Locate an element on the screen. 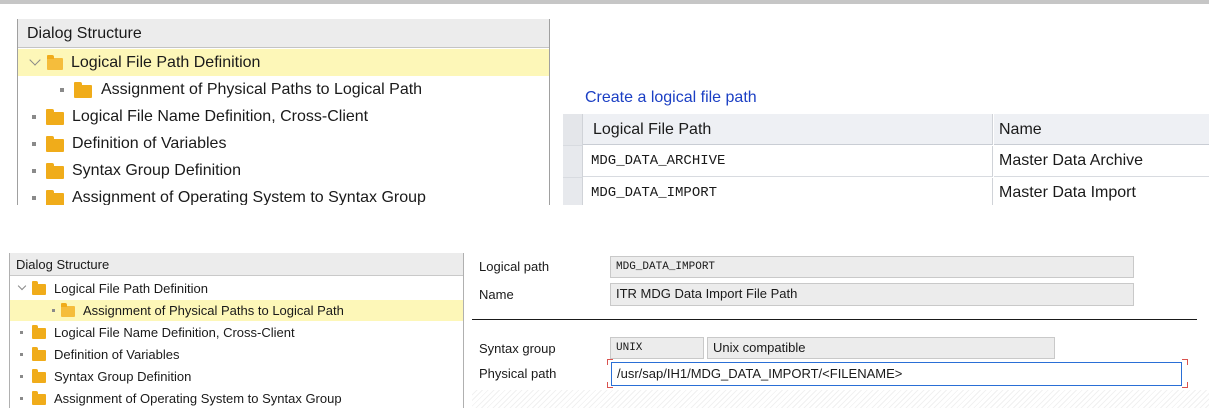 The image size is (1209, 408). select-all-cell is located at coordinates (573, 130).